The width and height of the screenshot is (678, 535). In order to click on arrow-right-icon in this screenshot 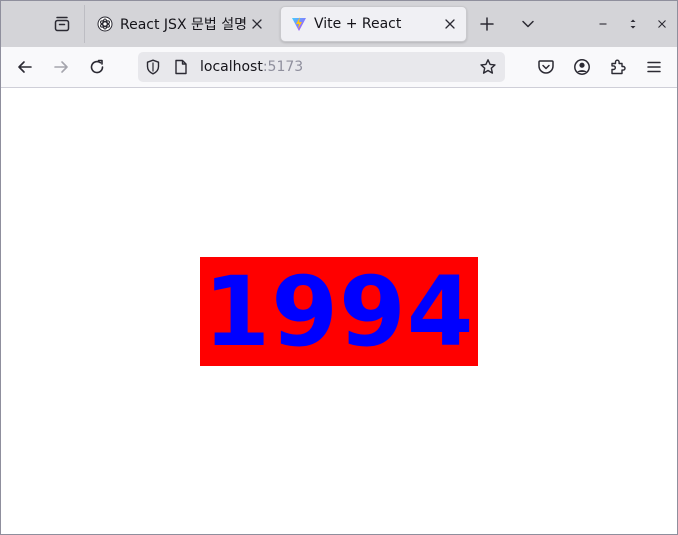, I will do `click(61, 67)`.